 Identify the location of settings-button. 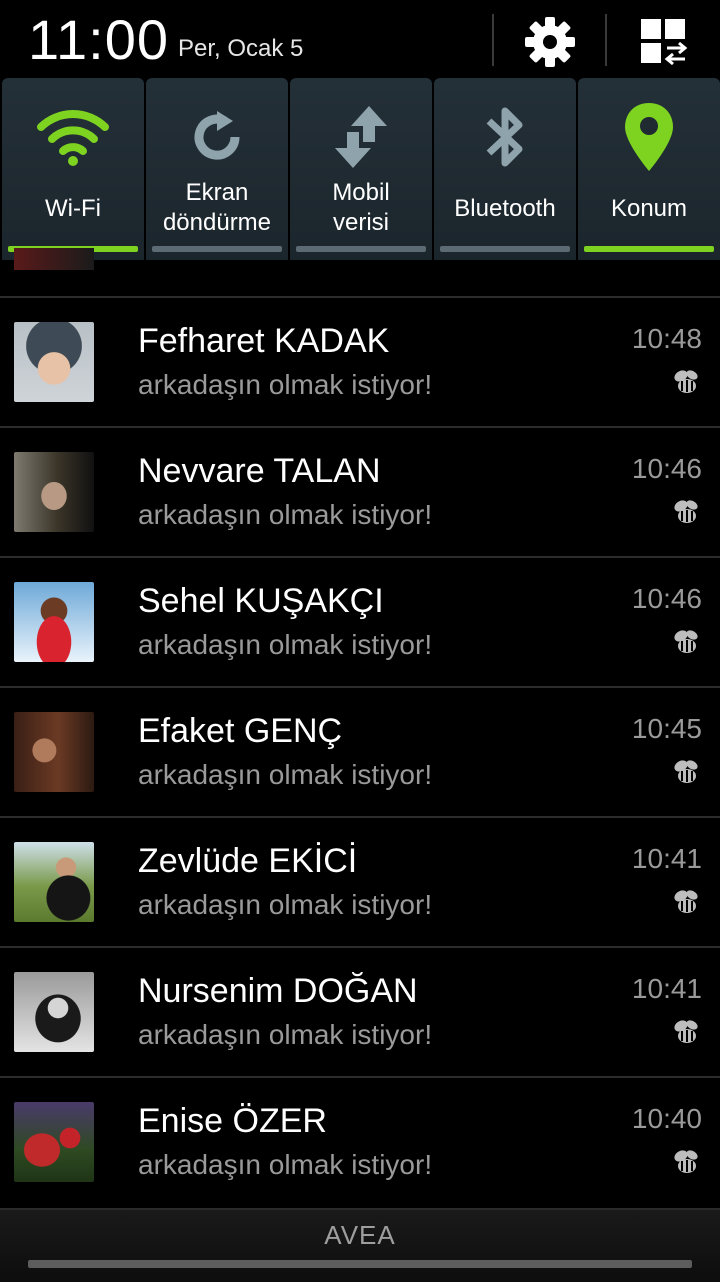
(550, 42).